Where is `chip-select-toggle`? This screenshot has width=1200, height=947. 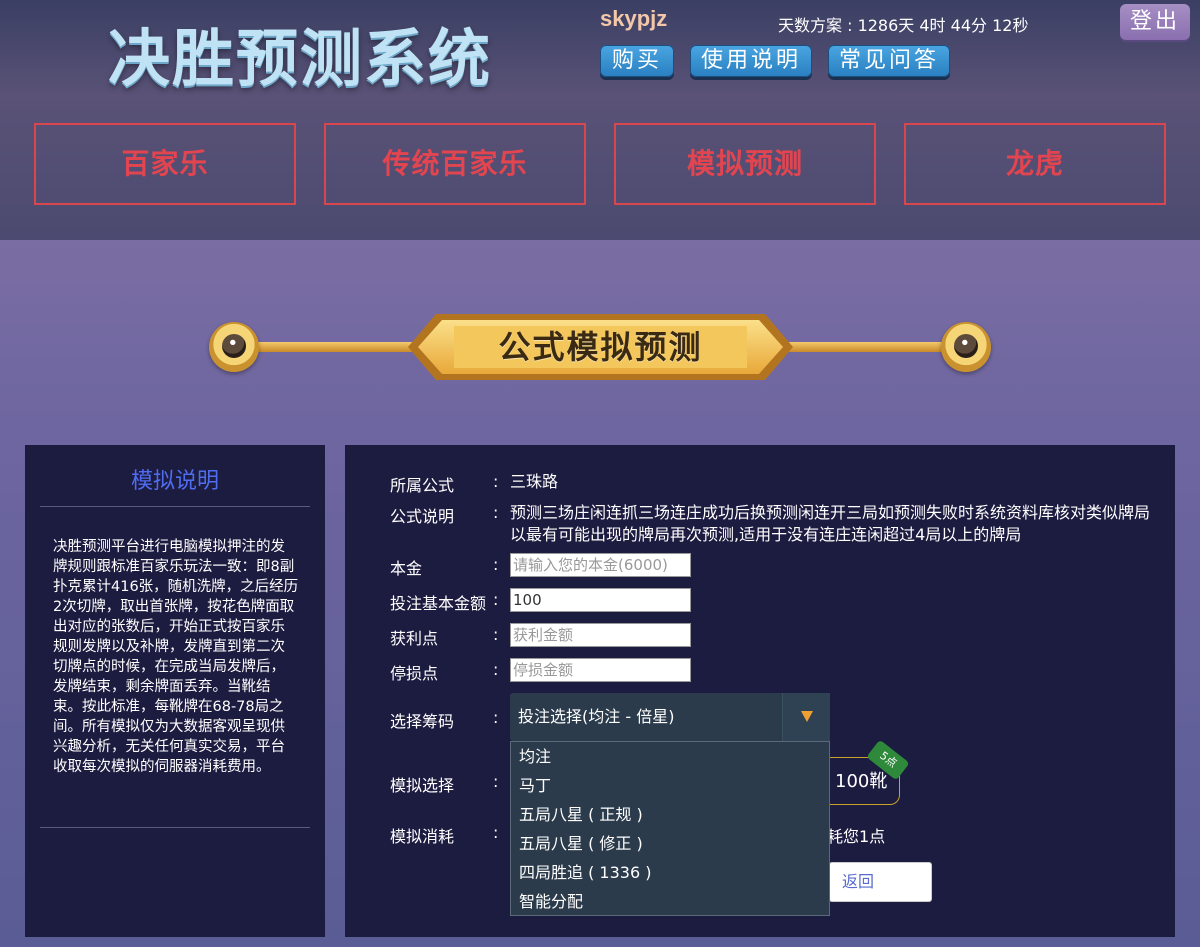 chip-select-toggle is located at coordinates (806, 717).